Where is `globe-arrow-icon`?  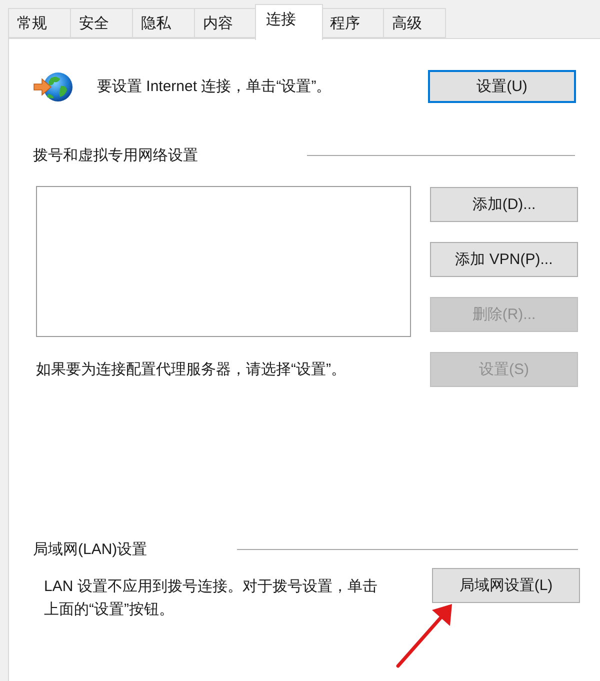 globe-arrow-icon is located at coordinates (53, 87).